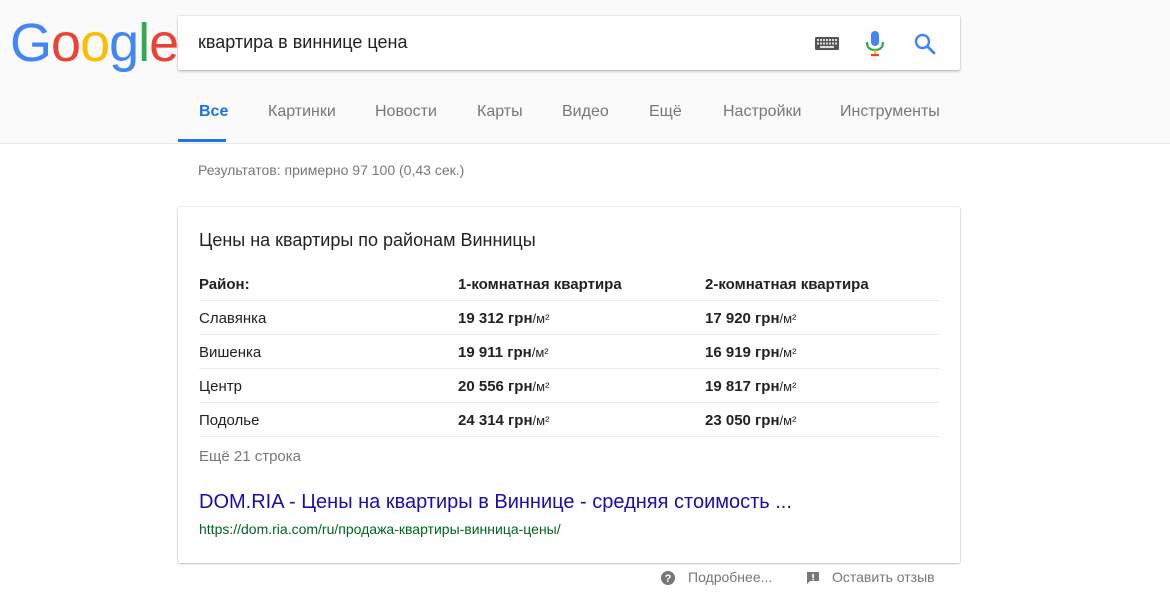  Describe the element at coordinates (303, 42) in the screenshot. I see `search-input: квартира в виннице цена` at that location.